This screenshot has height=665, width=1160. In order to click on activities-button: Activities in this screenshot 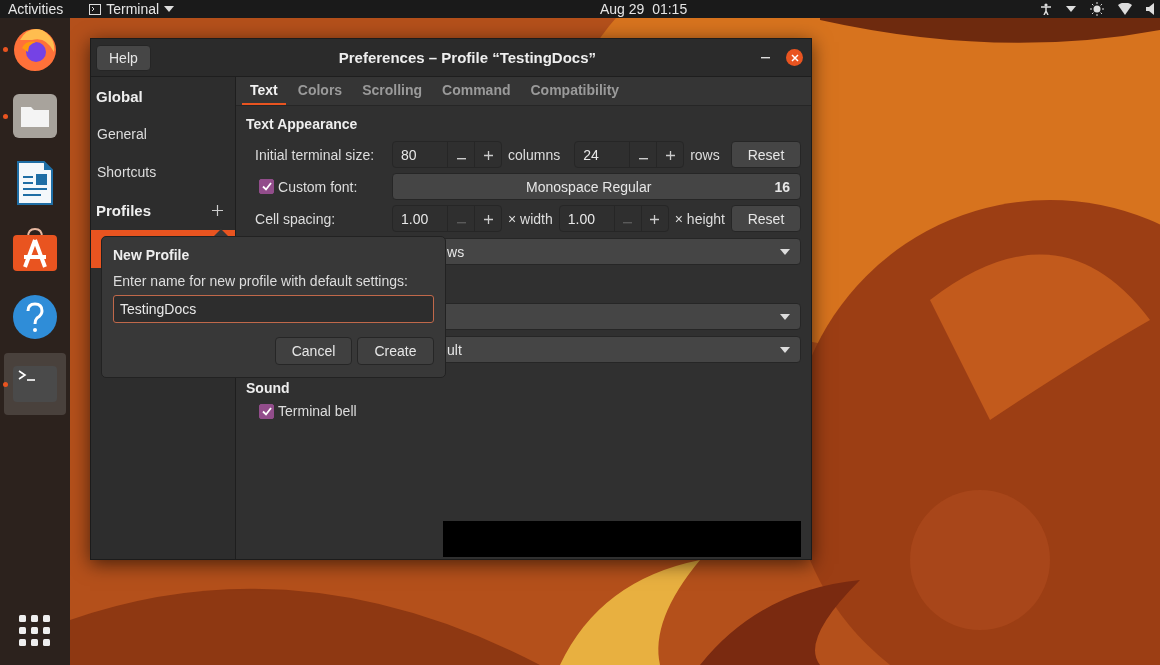, I will do `click(36, 9)`.